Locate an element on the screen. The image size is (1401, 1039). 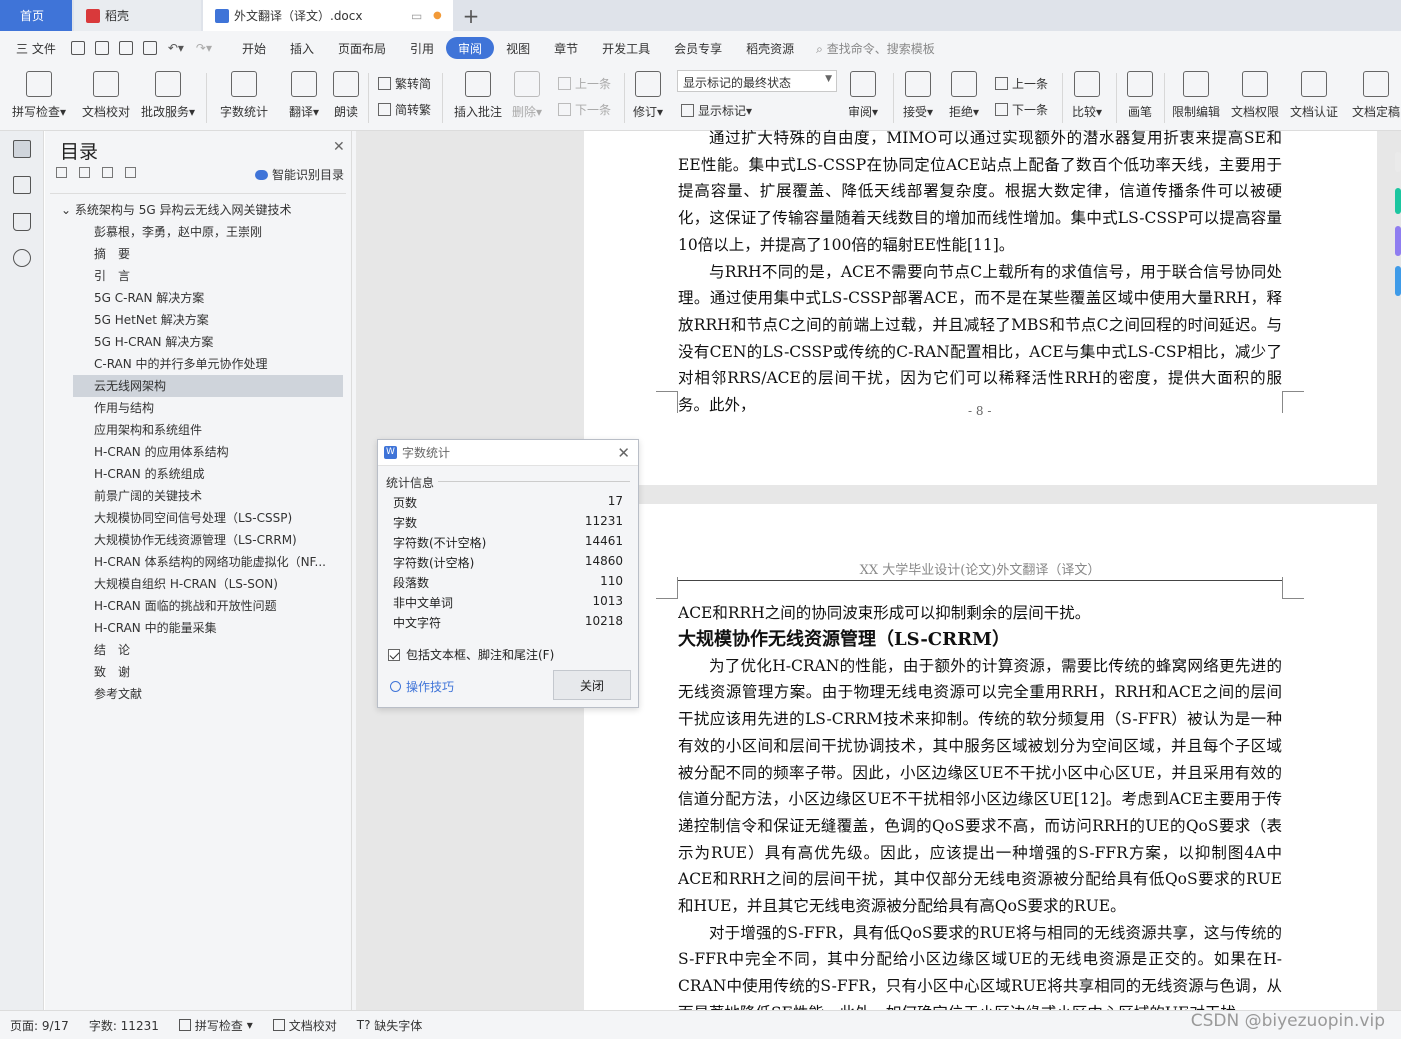
search-icon is located at coordinates (22, 258).